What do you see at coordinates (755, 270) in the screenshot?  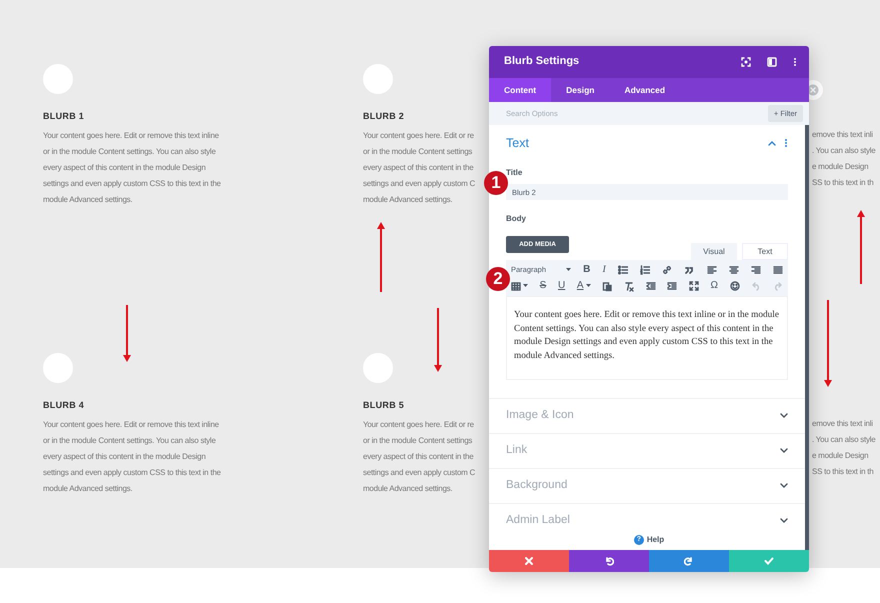 I see `align-right-icon` at bounding box center [755, 270].